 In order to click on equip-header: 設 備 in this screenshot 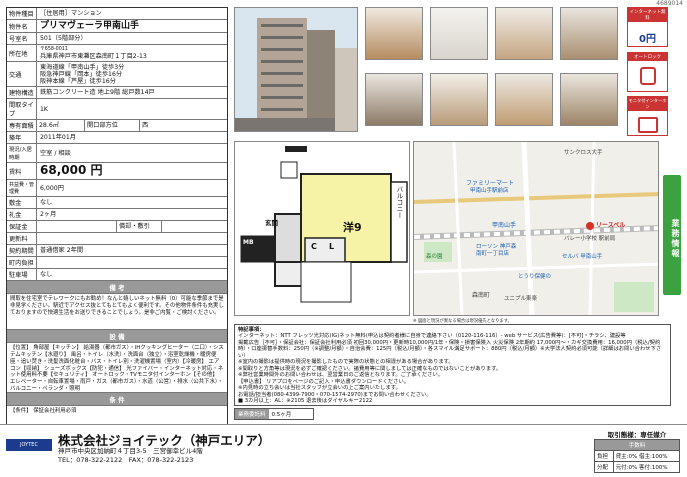, I will do `click(117, 337)`.